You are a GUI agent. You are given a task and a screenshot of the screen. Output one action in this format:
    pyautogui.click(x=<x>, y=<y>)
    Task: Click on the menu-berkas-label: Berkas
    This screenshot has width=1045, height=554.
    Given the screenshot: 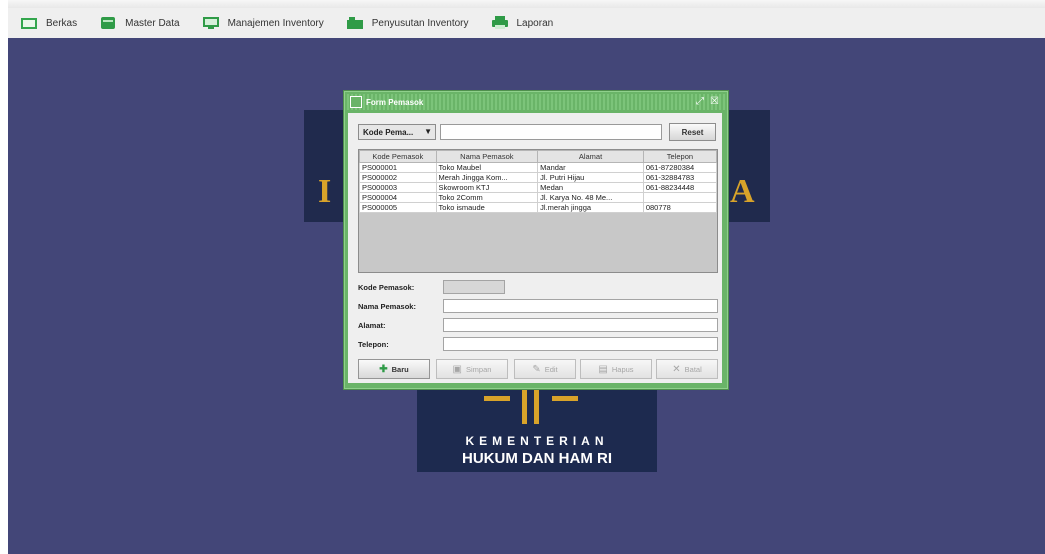 What is the action you would take?
    pyautogui.click(x=62, y=23)
    